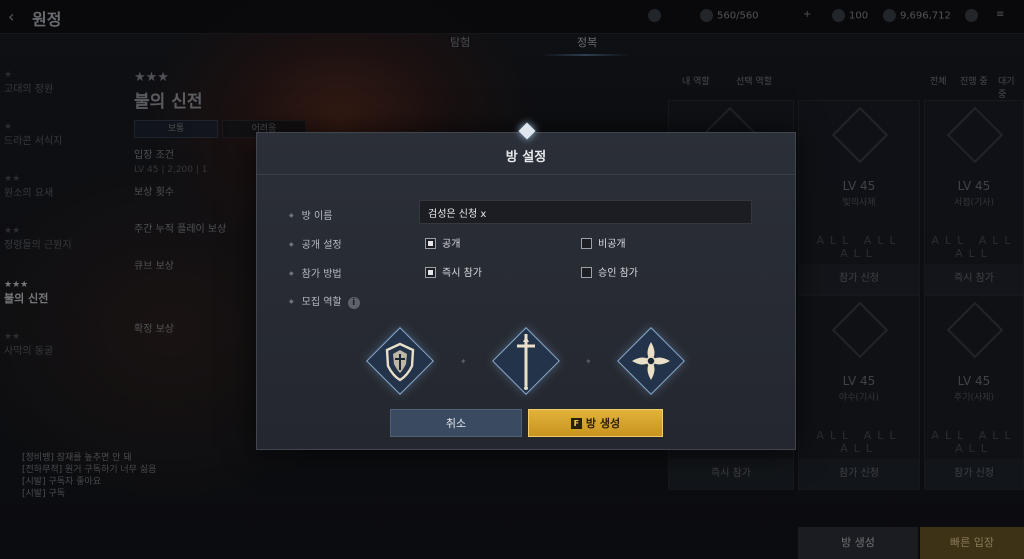 Image resolution: width=1024 pixels, height=559 pixels. Describe the element at coordinates (586, 272) in the screenshot. I see `approval-join-checkbox` at that location.